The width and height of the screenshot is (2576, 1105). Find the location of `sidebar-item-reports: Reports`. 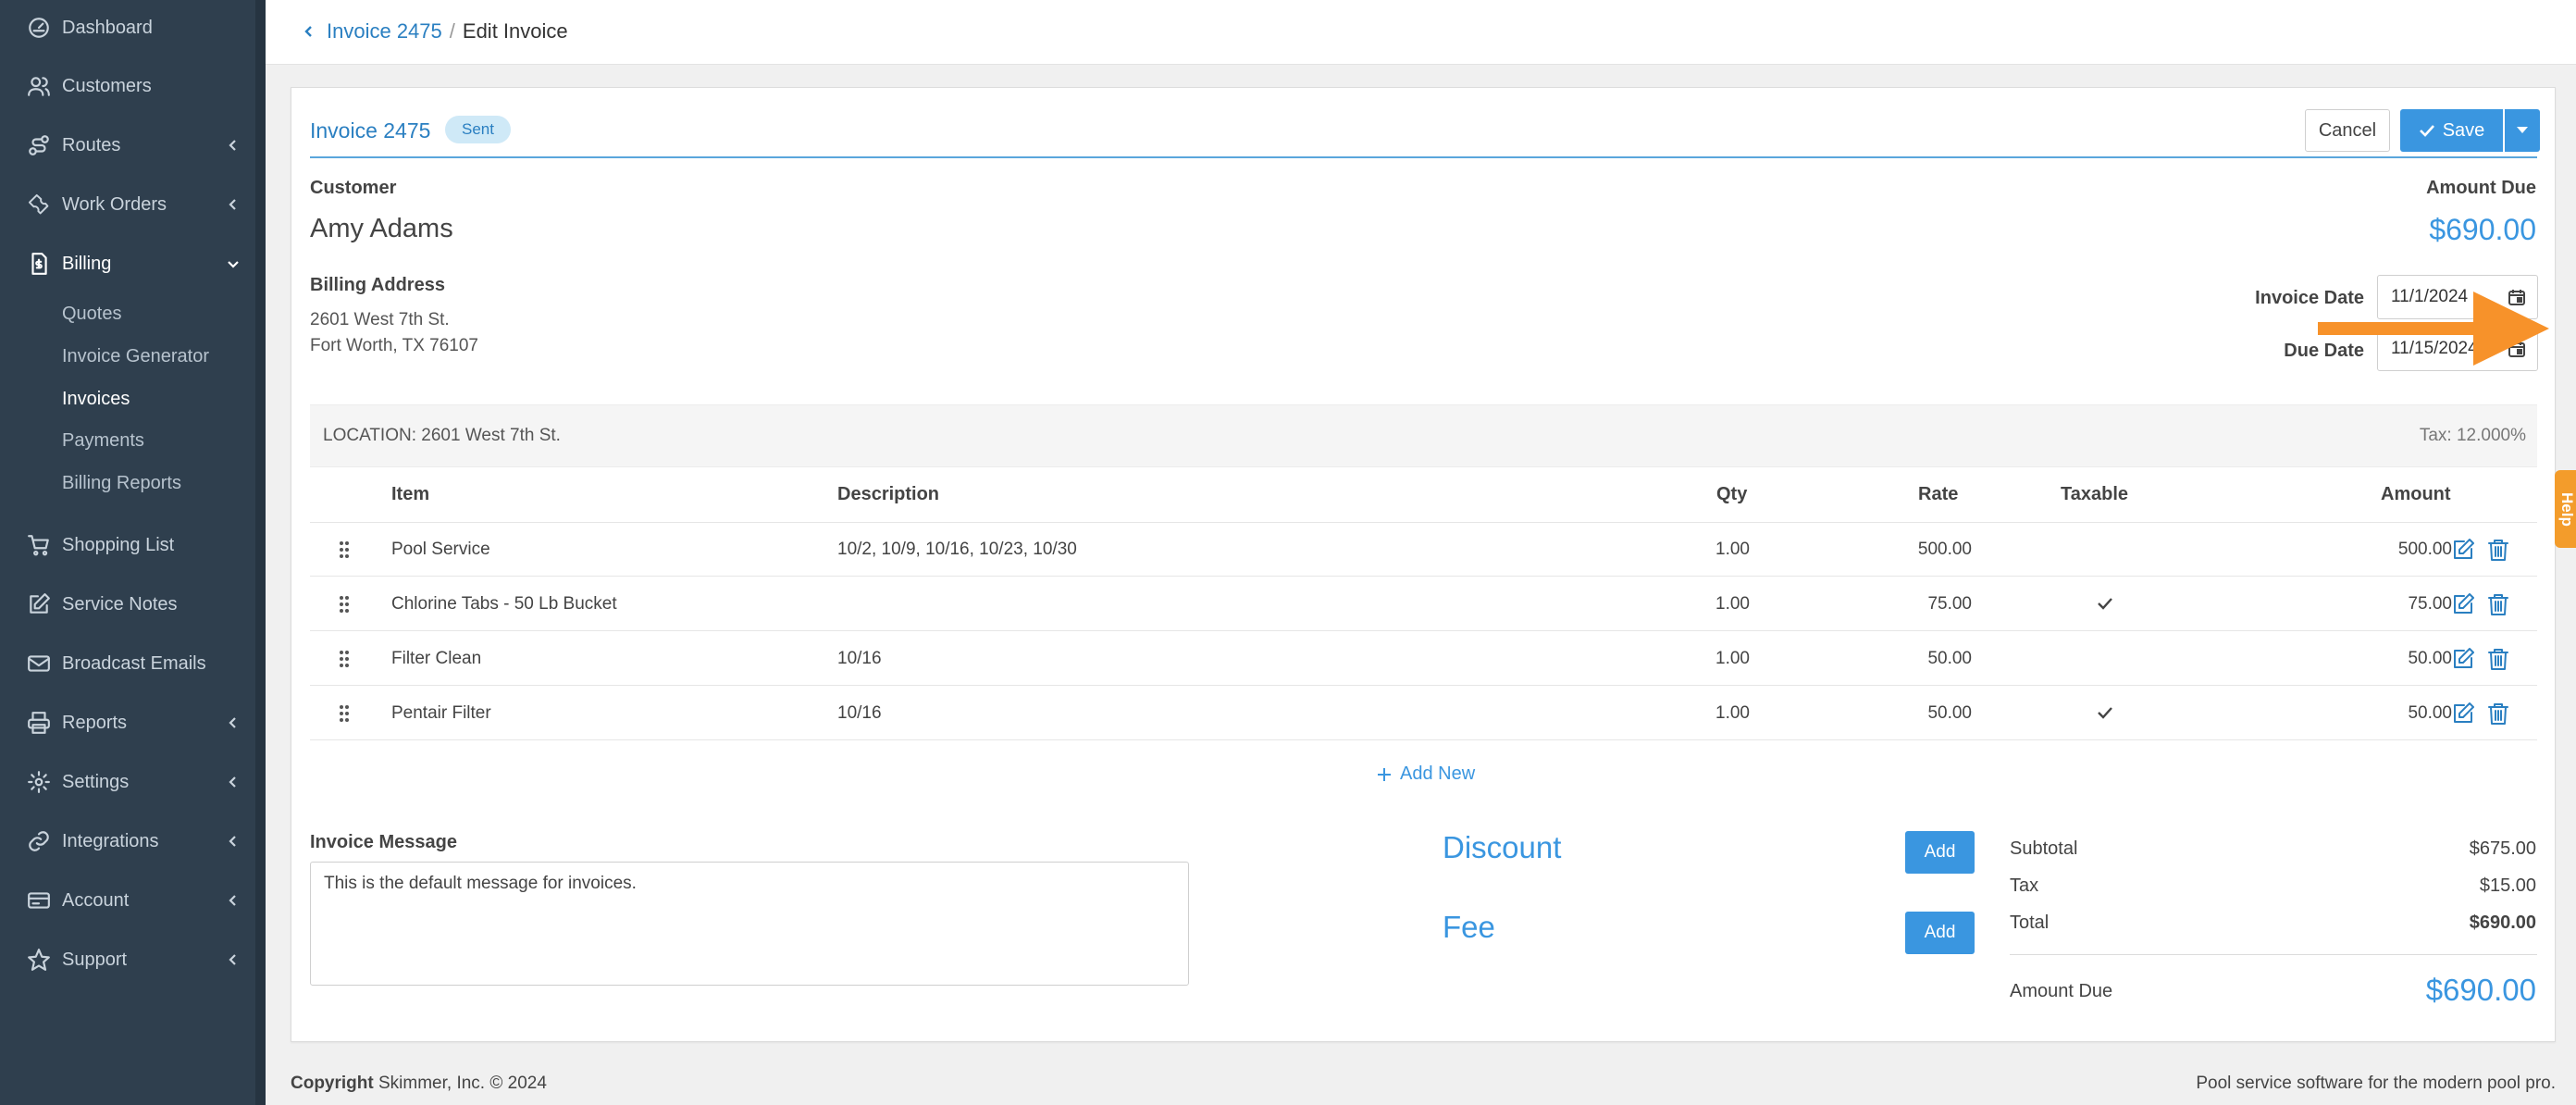

sidebar-item-reports: Reports is located at coordinates (128, 723).